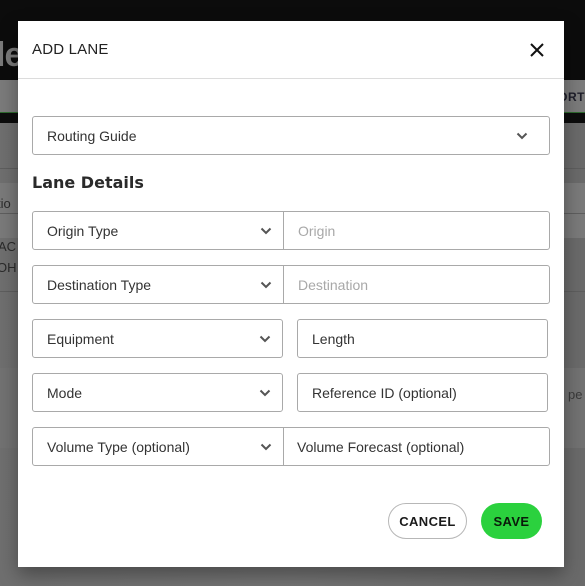  I want to click on reference-id-input: Reference ID (optional), so click(422, 392).